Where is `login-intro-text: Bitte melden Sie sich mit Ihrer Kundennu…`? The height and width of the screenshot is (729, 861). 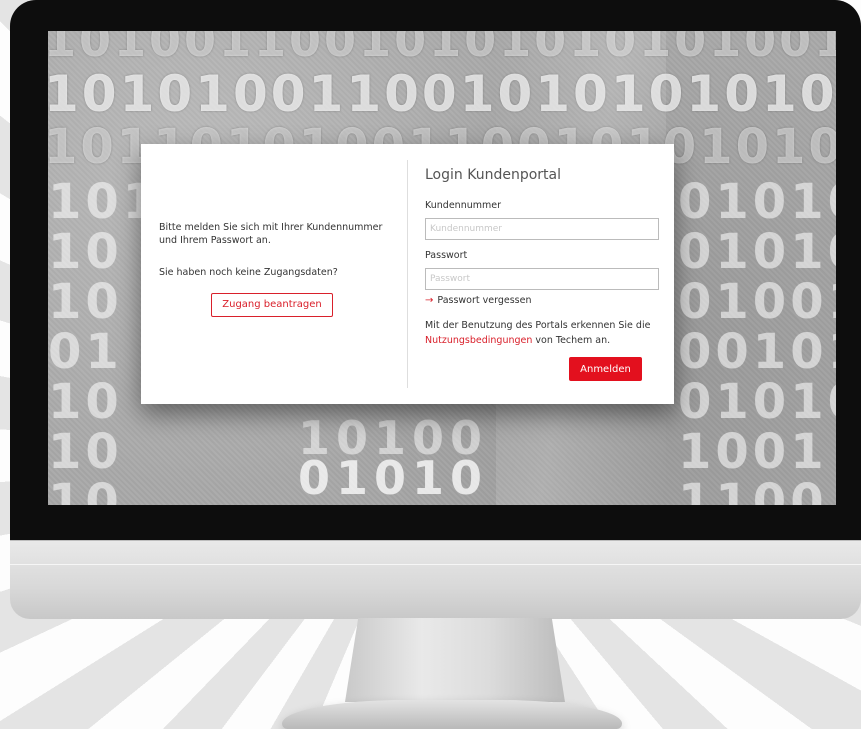 login-intro-text: Bitte melden Sie sich mit Ihrer Kundennu… is located at coordinates (271, 234).